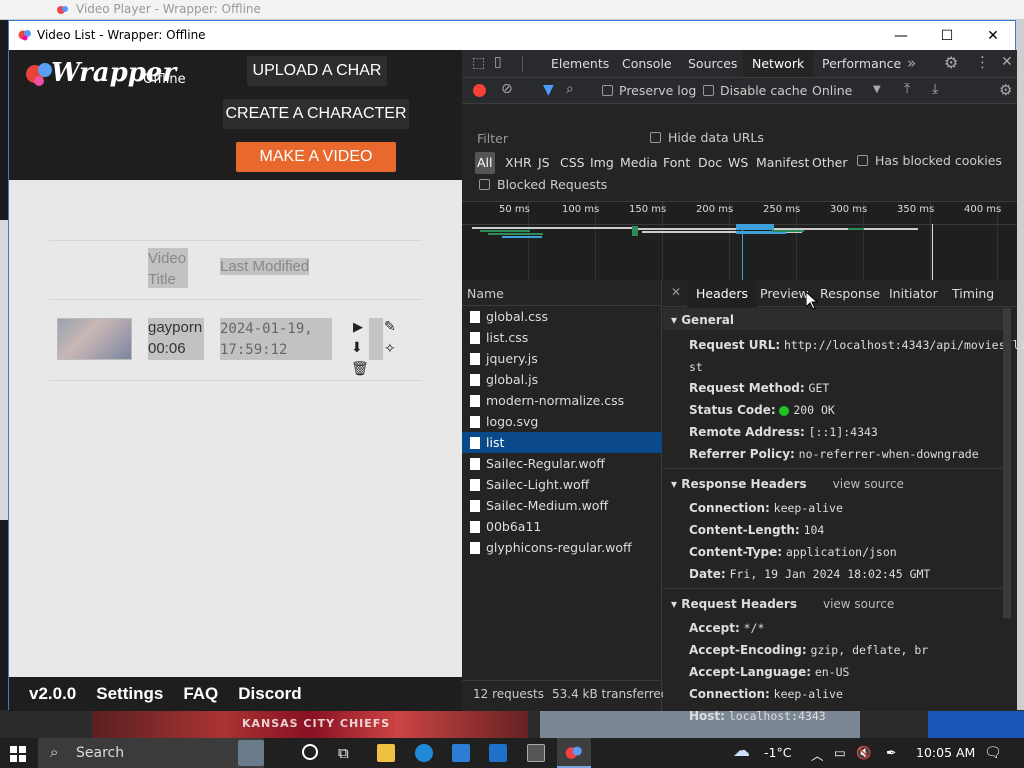  I want to click on record-icon, so click(479, 90).